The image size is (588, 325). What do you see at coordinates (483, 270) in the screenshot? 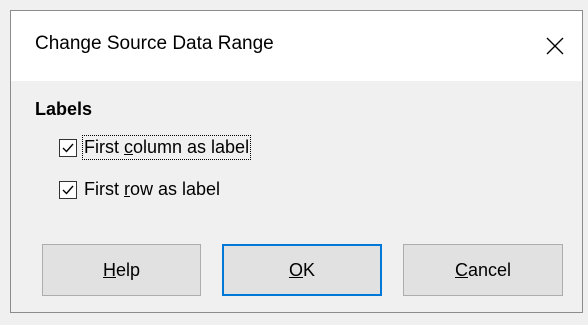
I see `cancel-button: Cancel` at bounding box center [483, 270].